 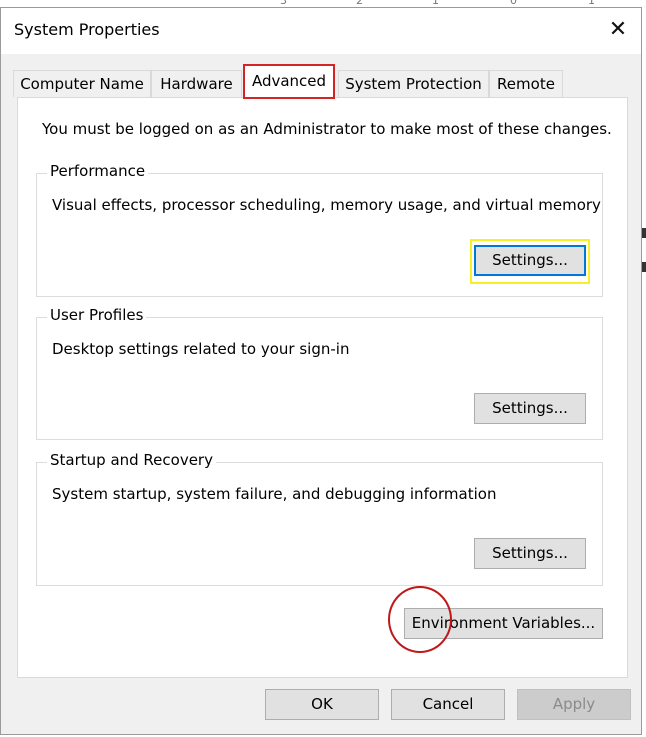 What do you see at coordinates (131, 460) in the screenshot?
I see `startup-recovery-group-title: Startup and Recovery` at bounding box center [131, 460].